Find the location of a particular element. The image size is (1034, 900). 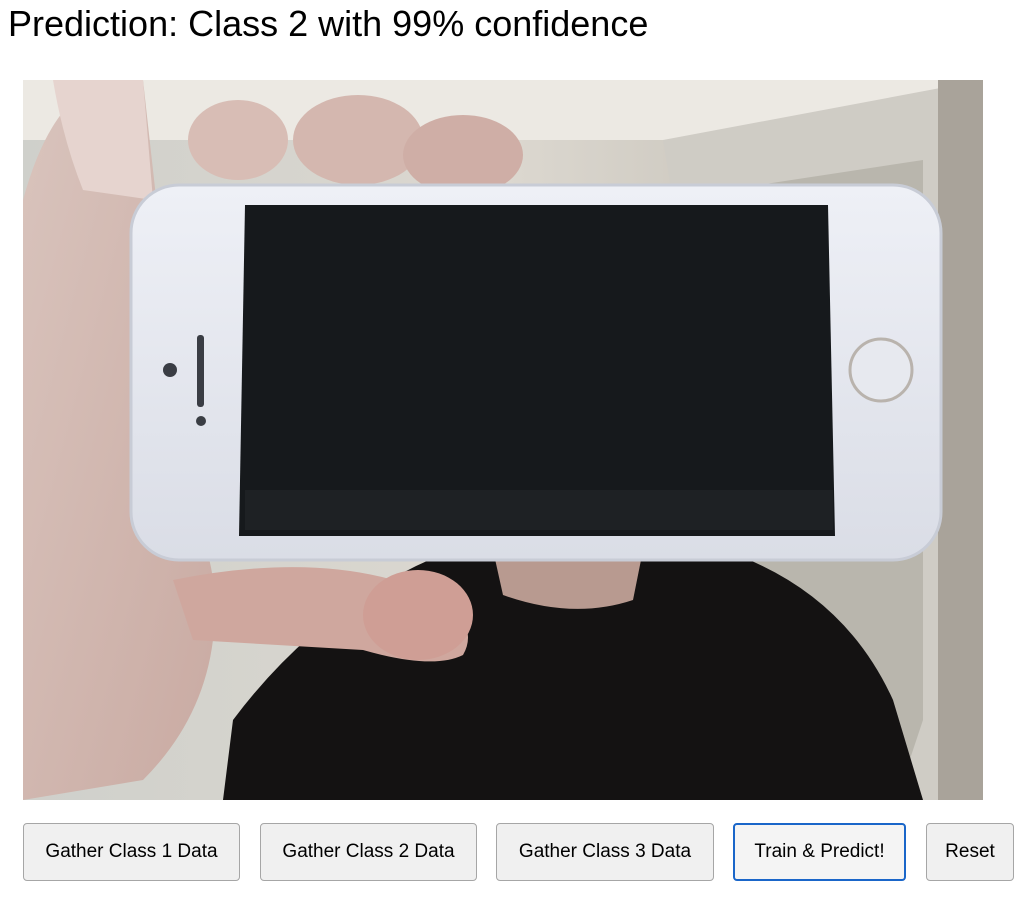

prediction-heading: Prediction: Class 2 with 99% confidence is located at coordinates (328, 23).